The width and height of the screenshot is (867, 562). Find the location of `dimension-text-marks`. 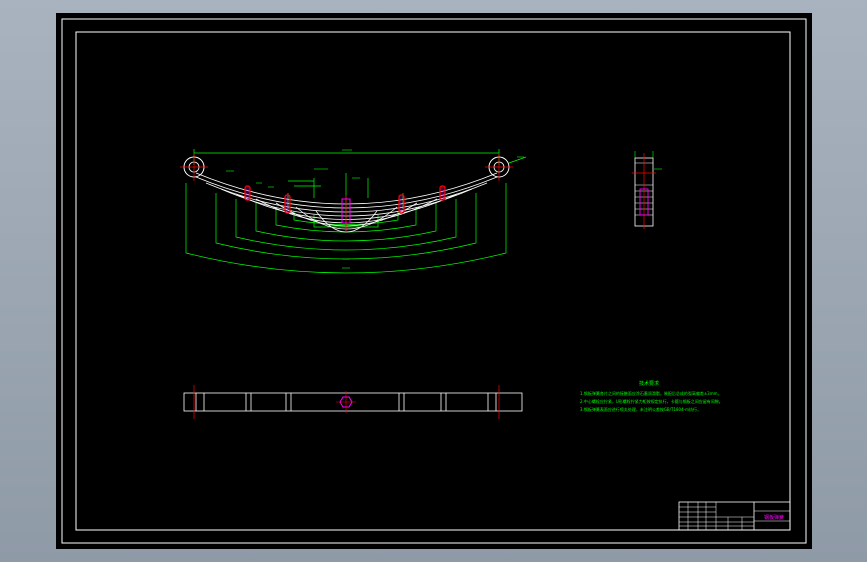

dimension-text-marks is located at coordinates (375, 209).